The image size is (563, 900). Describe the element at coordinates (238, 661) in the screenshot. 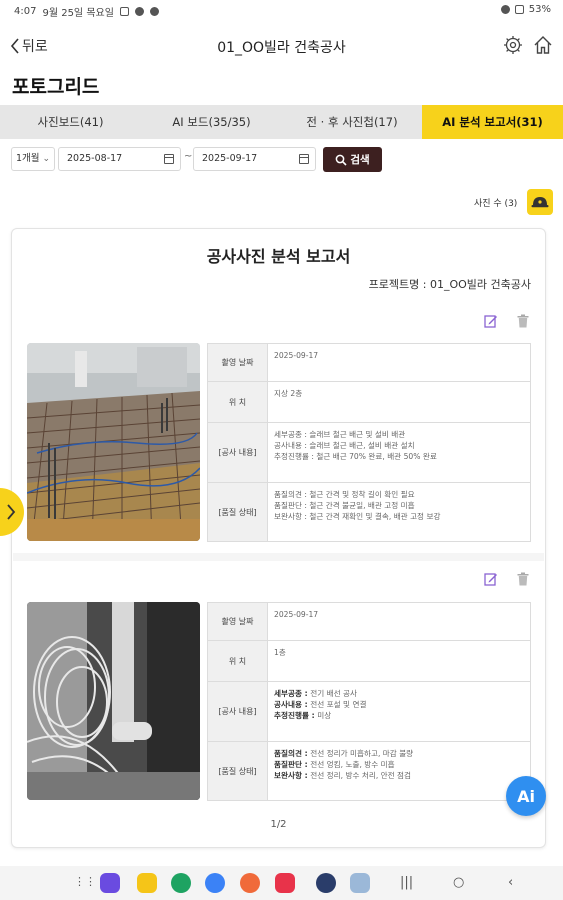

I see `info-key: 위 치` at that location.